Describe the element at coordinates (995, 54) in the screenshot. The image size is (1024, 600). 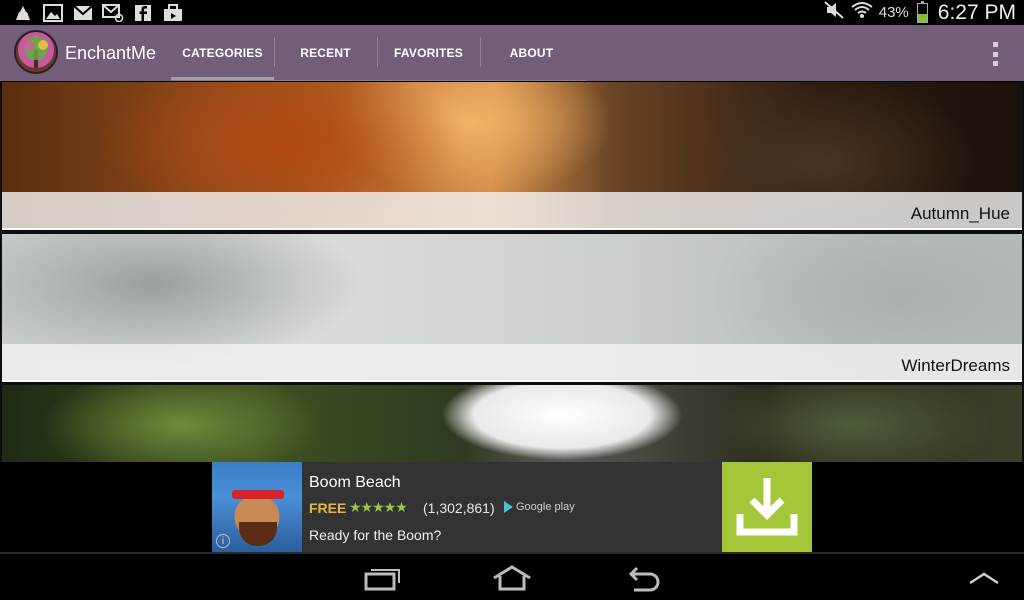
I see `overflow-menu-icon` at that location.